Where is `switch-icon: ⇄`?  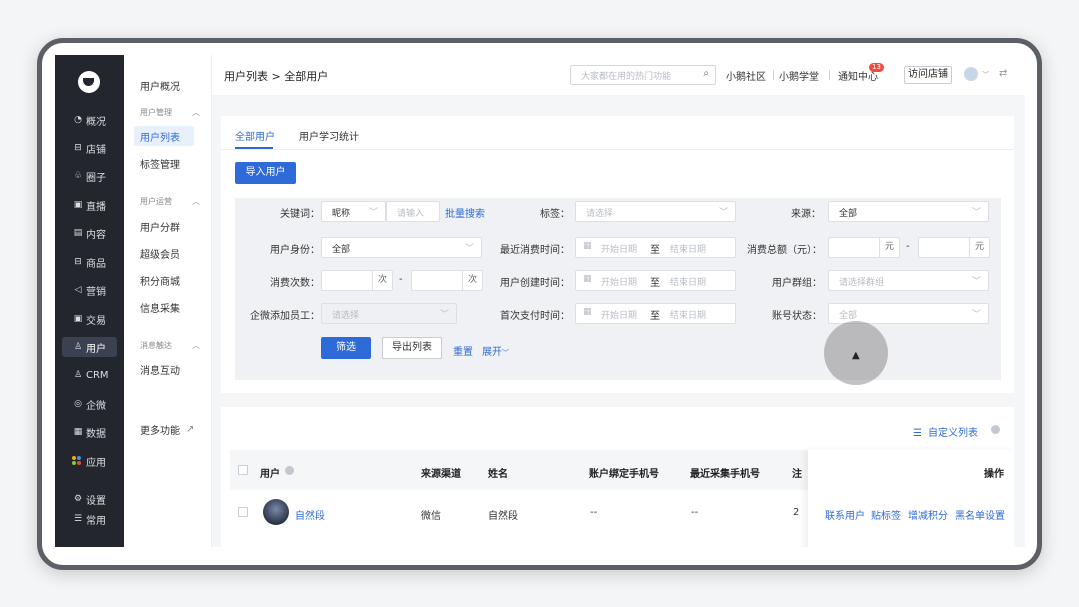
switch-icon: ⇄ is located at coordinates (1003, 73).